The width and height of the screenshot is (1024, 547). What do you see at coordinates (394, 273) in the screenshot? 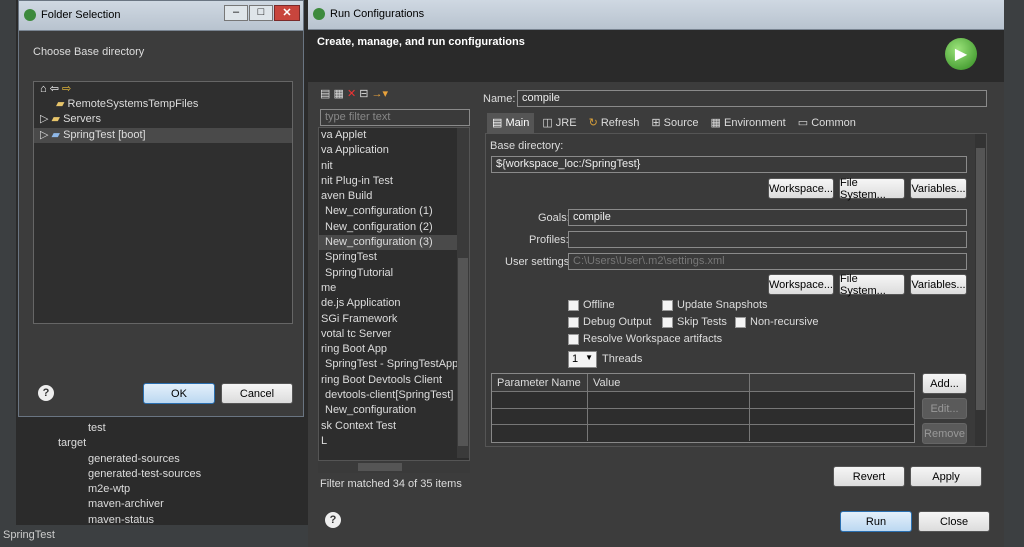
I see `config-list-item: SpringTutorial` at bounding box center [394, 273].